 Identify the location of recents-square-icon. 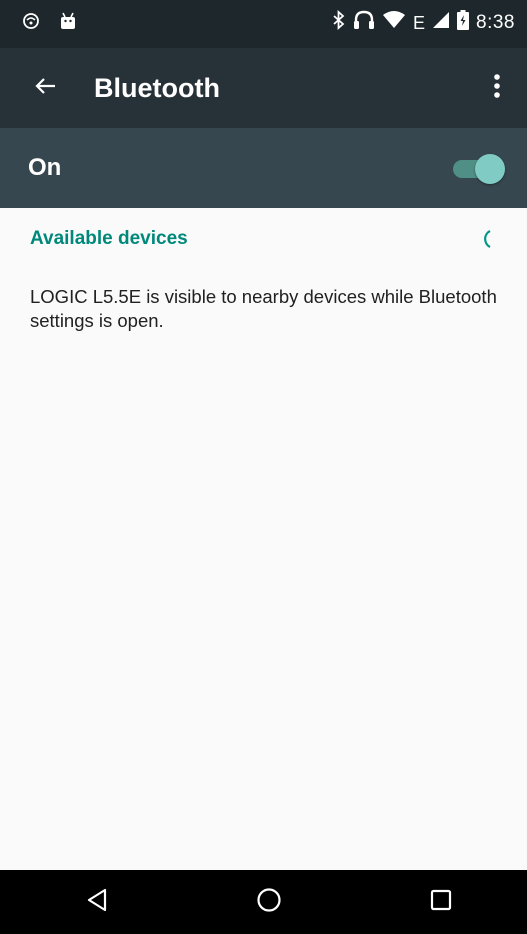
(441, 902).